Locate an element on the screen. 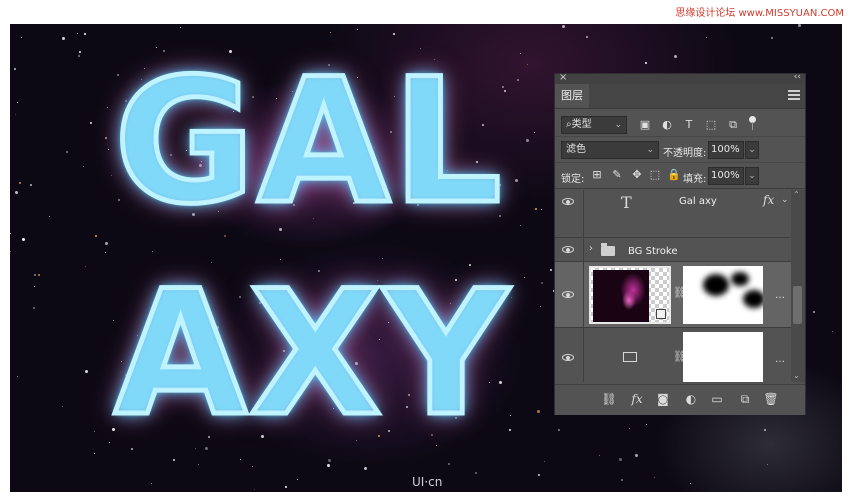 Image resolution: width=852 pixels, height=502 pixels. fill-field: 100% is located at coordinates (726, 176).